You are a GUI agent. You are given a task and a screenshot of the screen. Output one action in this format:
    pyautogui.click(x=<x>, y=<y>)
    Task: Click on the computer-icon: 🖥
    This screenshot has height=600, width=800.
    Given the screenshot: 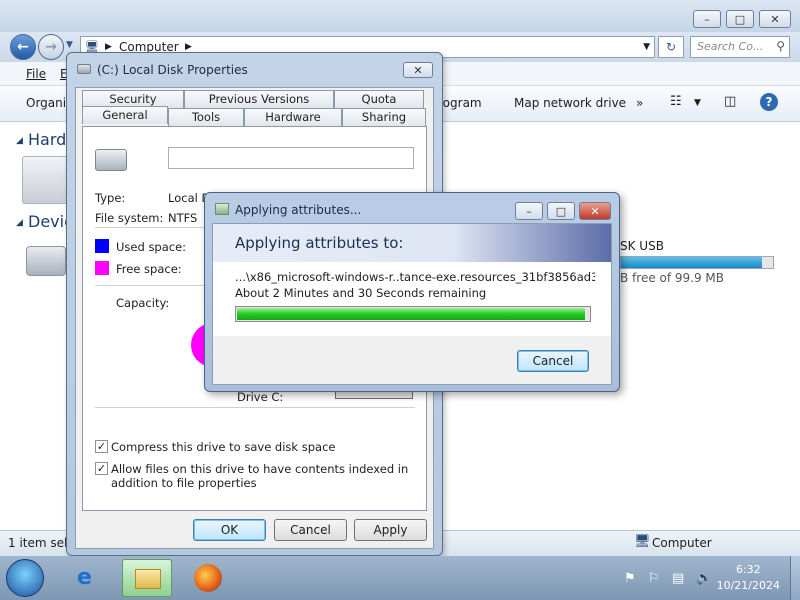 What is the action you would take?
    pyautogui.click(x=642, y=541)
    